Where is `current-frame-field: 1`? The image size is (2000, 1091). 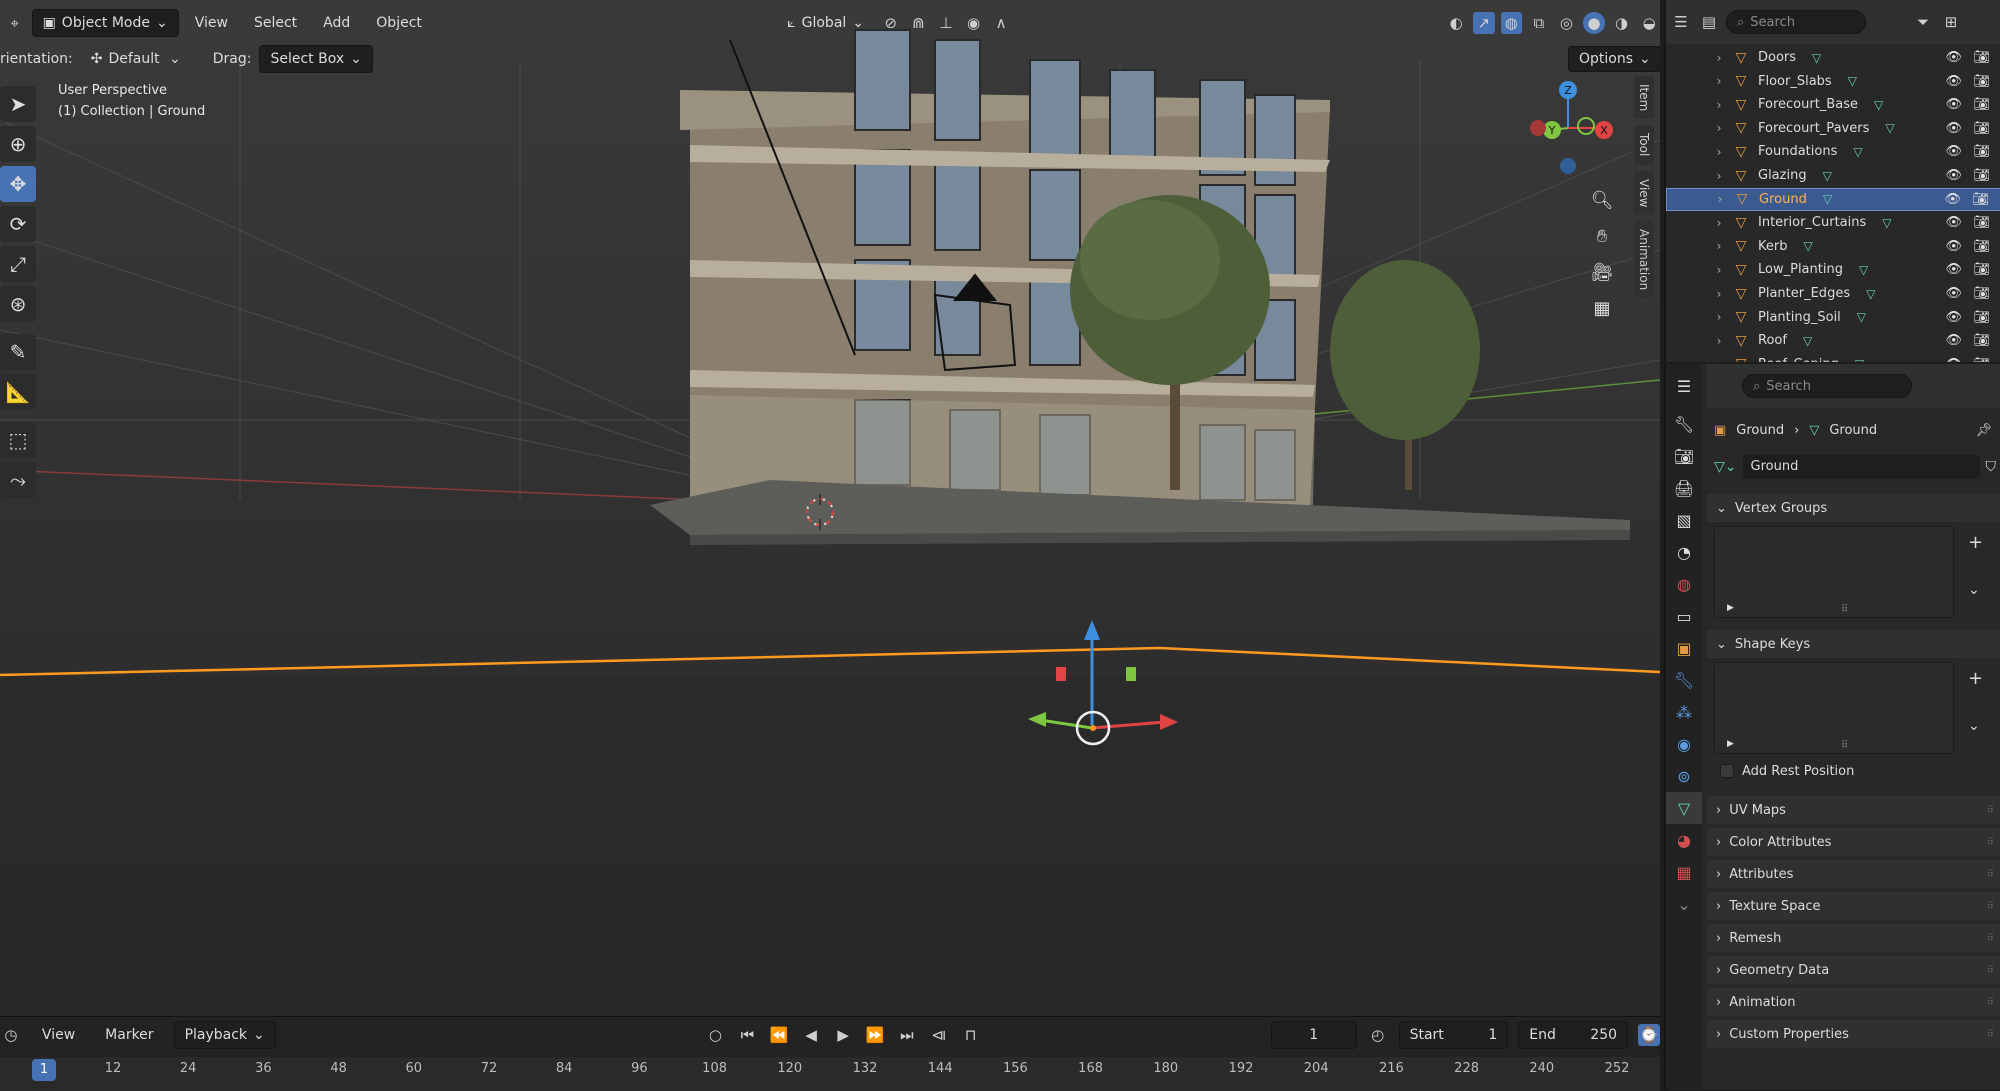
current-frame-field: 1 is located at coordinates (1313, 1035).